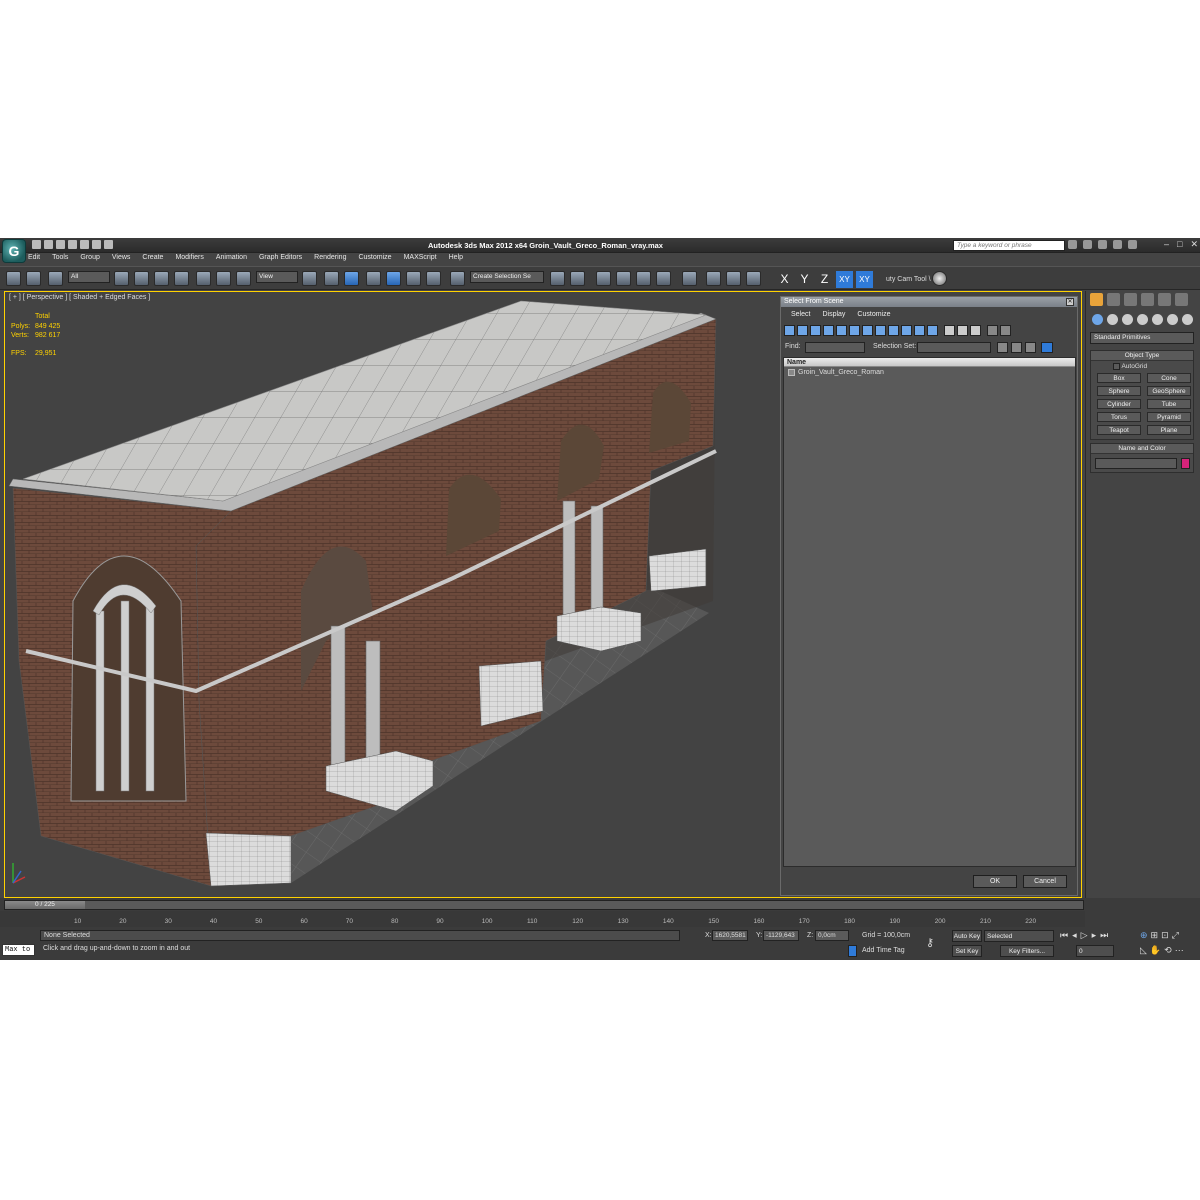 This screenshot has height=1200, width=1200. What do you see at coordinates (967, 936) in the screenshot?
I see `auto-key-button: Auto Key` at bounding box center [967, 936].